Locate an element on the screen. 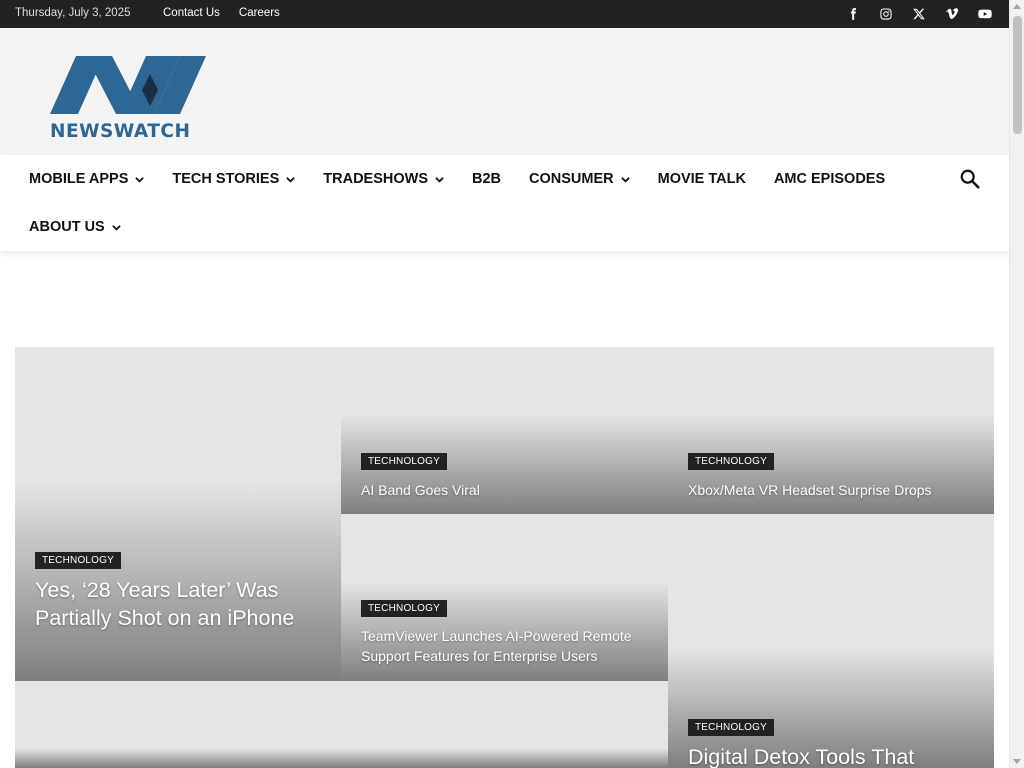 Image resolution: width=1024 pixels, height=768 pixels. social-links is located at coordinates (919, 14).